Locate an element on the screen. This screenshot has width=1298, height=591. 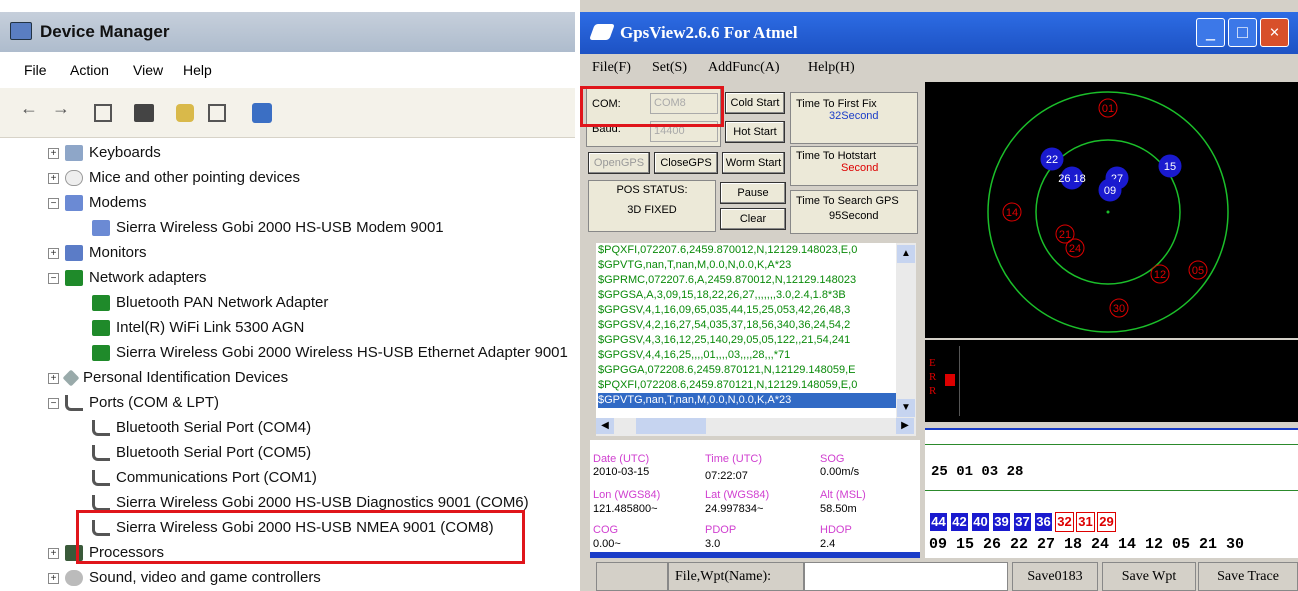
device-tree-item: Bluetooth Serial Port (COM4) is located at coordinates (201, 427).